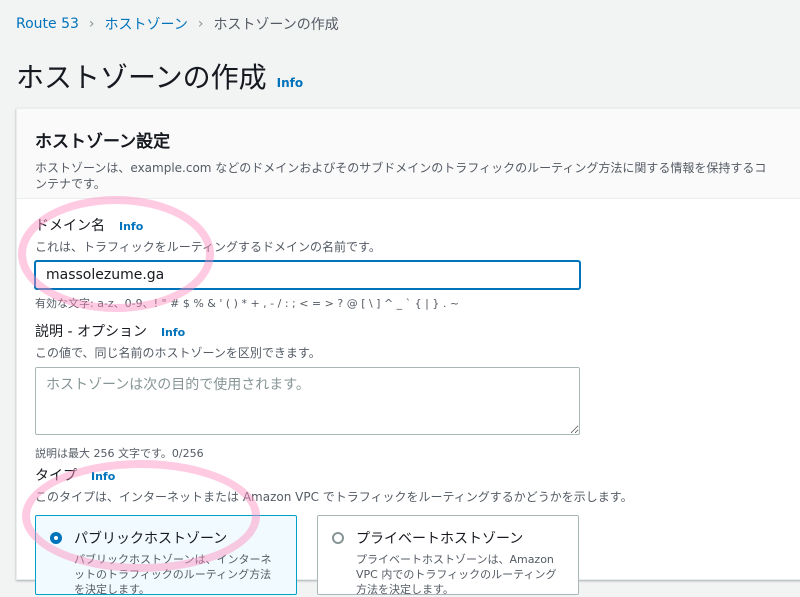  Describe the element at coordinates (131, 226) in the screenshot. I see `domain-info-link: Info` at that location.